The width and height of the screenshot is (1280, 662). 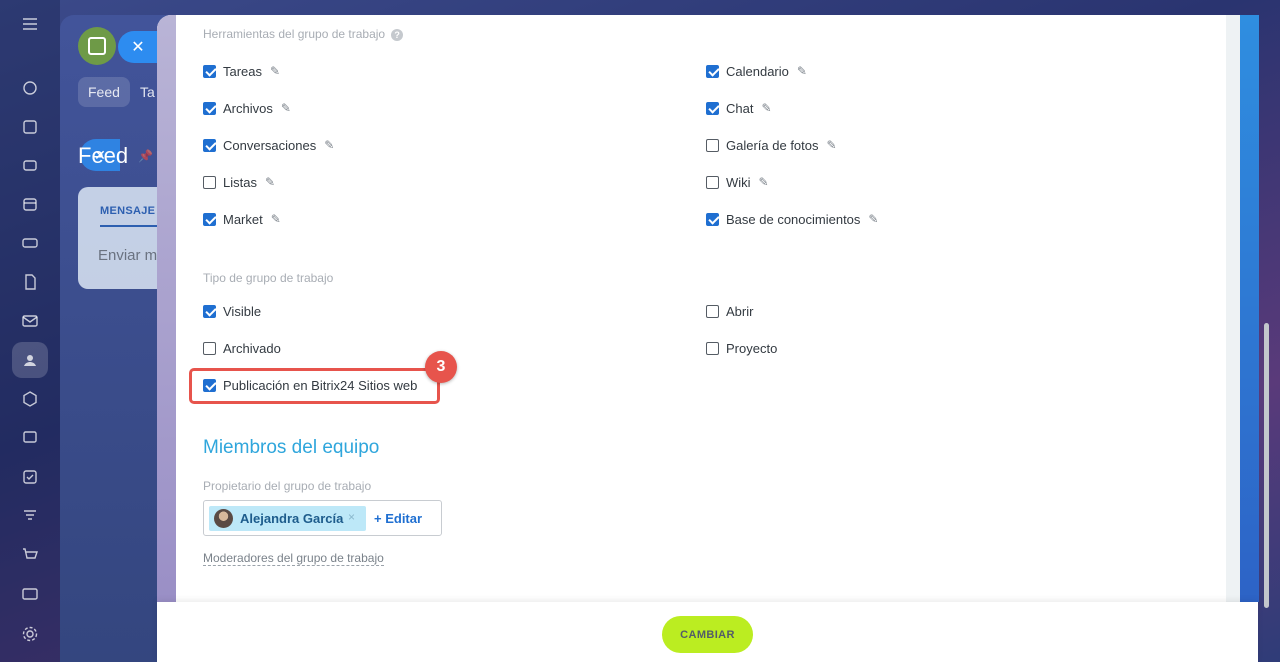 What do you see at coordinates (1249, 308) in the screenshot?
I see `right-edge-panel` at bounding box center [1249, 308].